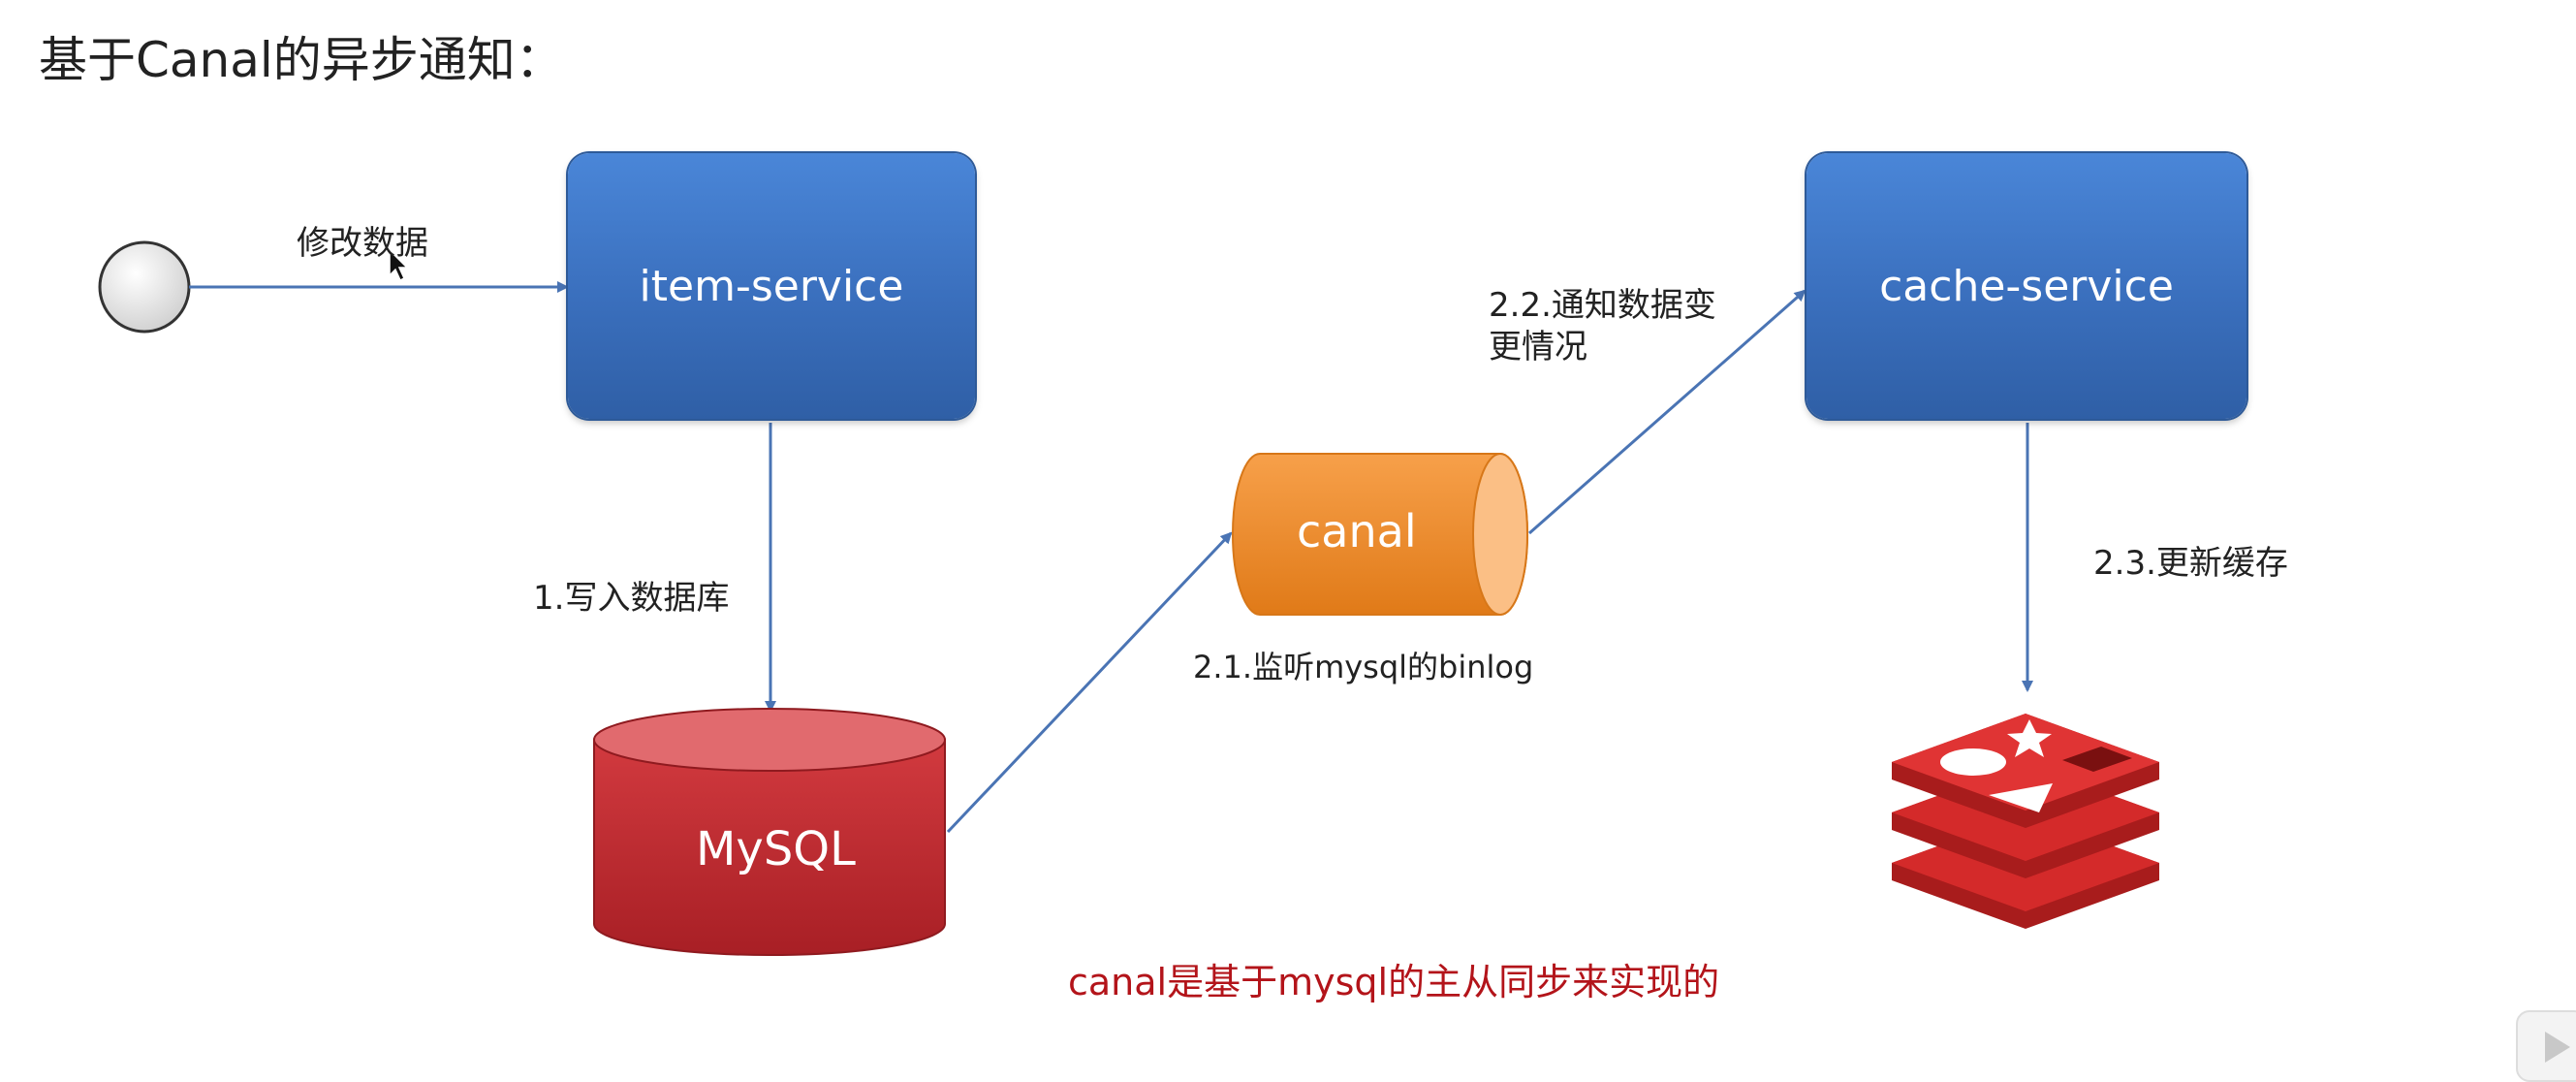 This screenshot has width=2576, height=1082. I want to click on item-service-label: item-service, so click(771, 286).